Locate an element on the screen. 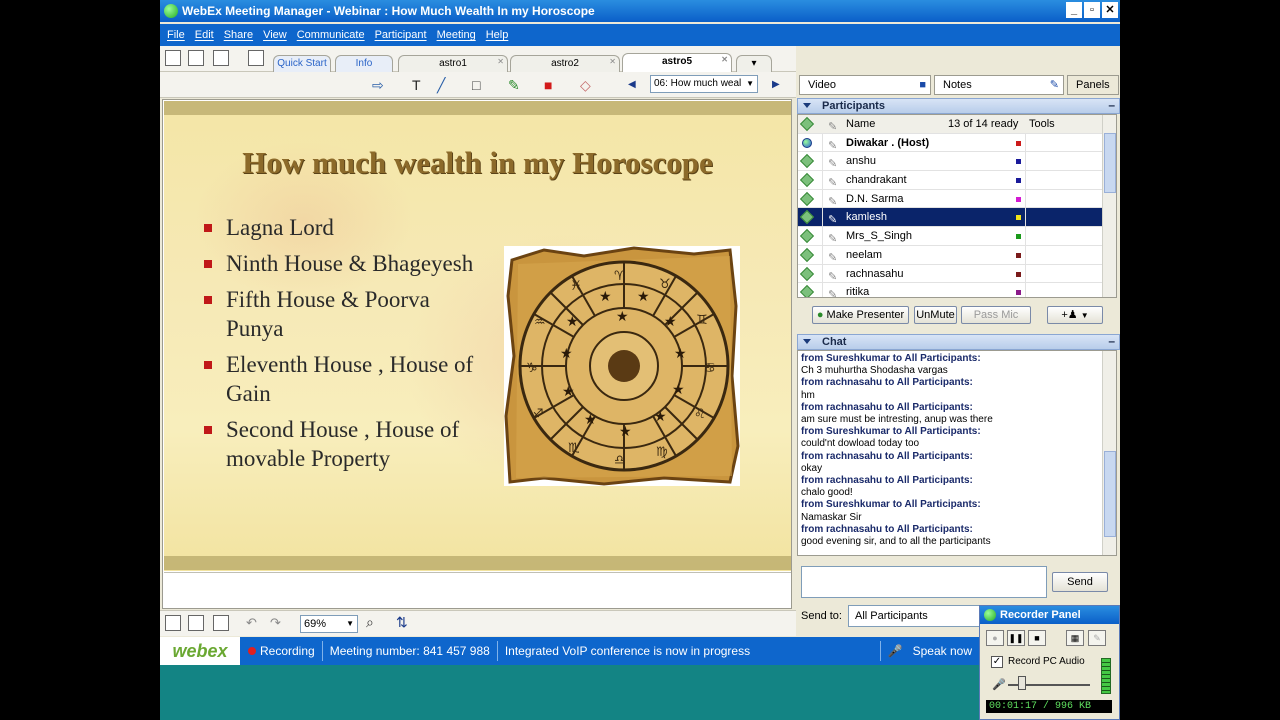 The image size is (1280, 720). rectangle-tool-icon: □ is located at coordinates (476, 85).